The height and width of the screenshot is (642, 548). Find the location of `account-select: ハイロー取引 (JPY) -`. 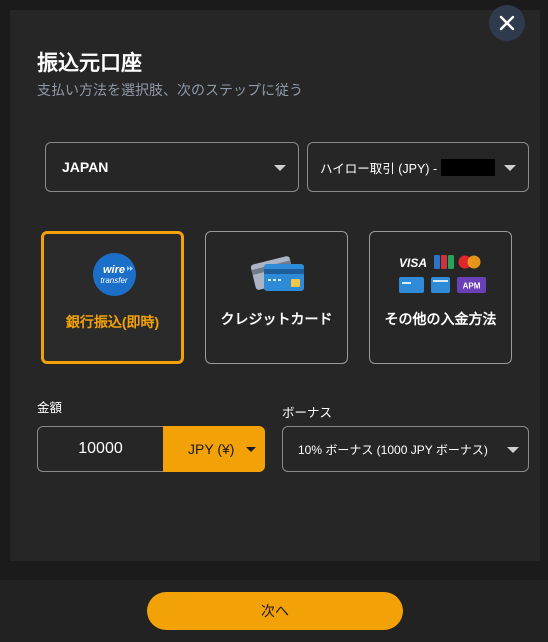

account-select: ハイロー取引 (JPY) - is located at coordinates (418, 167).